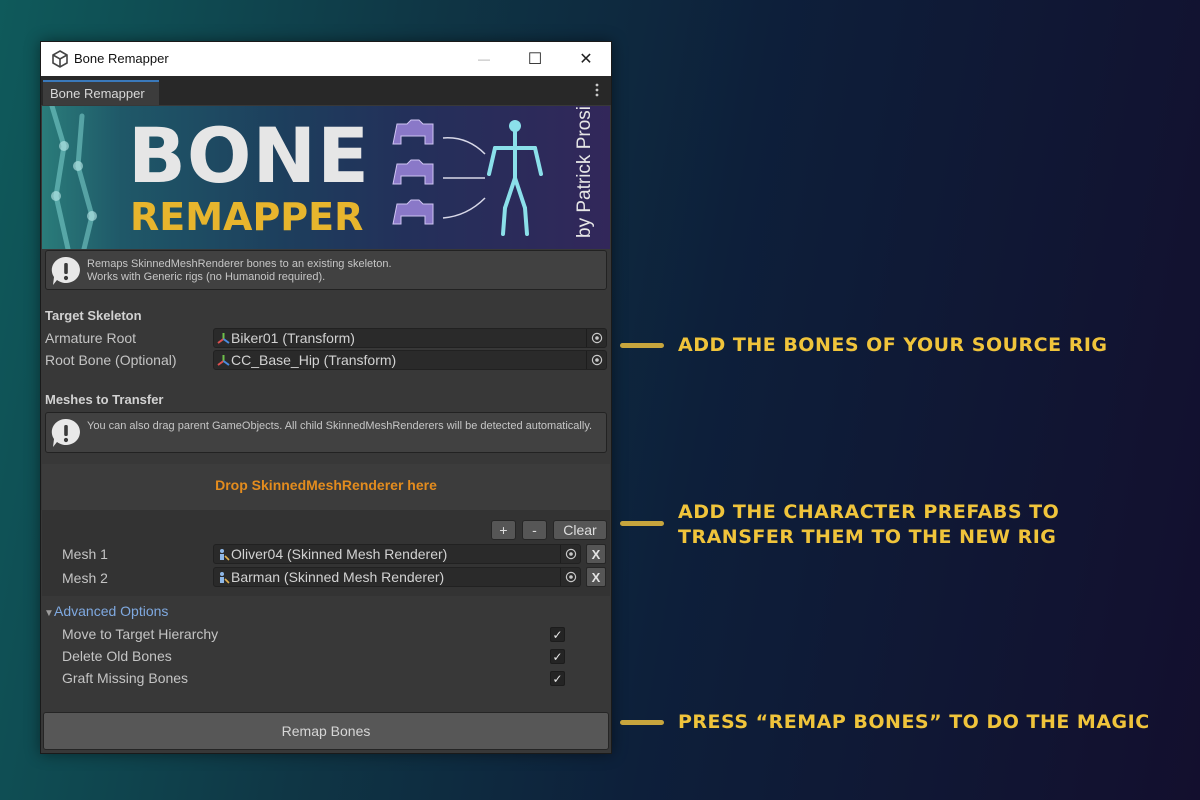  I want to click on remove-mesh-1-button: X, so click(596, 554).